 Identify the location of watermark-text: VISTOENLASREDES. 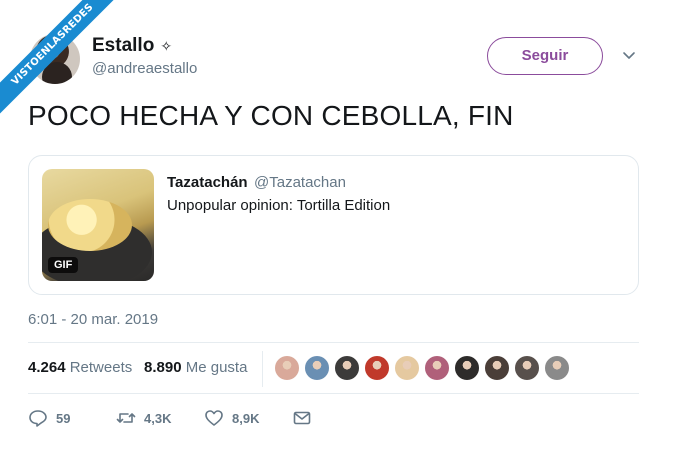
(60, 60).